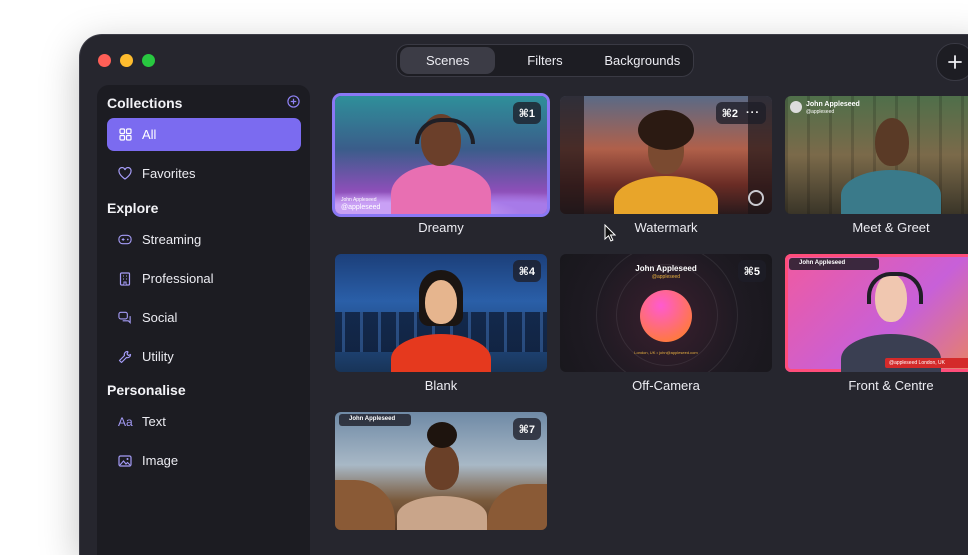 The width and height of the screenshot is (968, 555). I want to click on scene-card-dreamy: John Appleseed @appleseed ⌘1 Dreamy, so click(441, 165).